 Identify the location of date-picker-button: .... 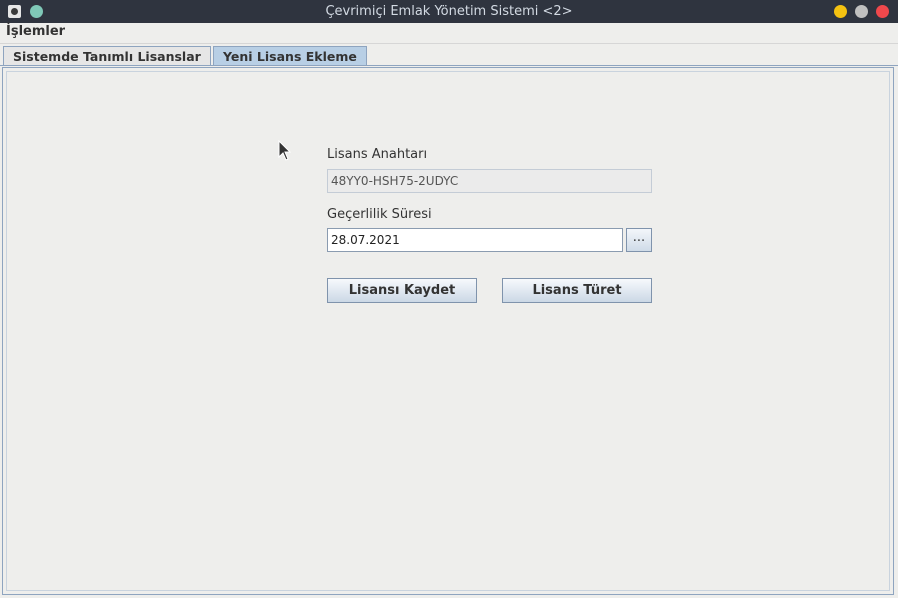
(639, 240).